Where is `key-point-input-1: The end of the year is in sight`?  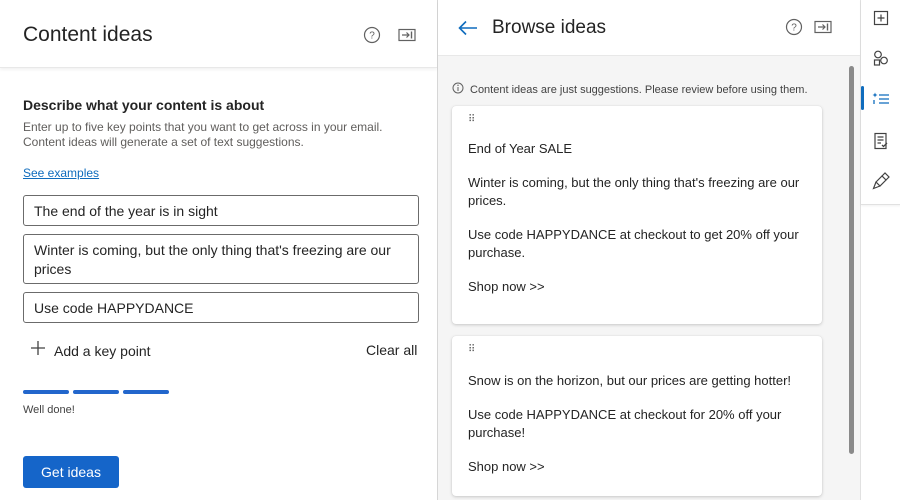 key-point-input-1: The end of the year is in sight is located at coordinates (221, 210).